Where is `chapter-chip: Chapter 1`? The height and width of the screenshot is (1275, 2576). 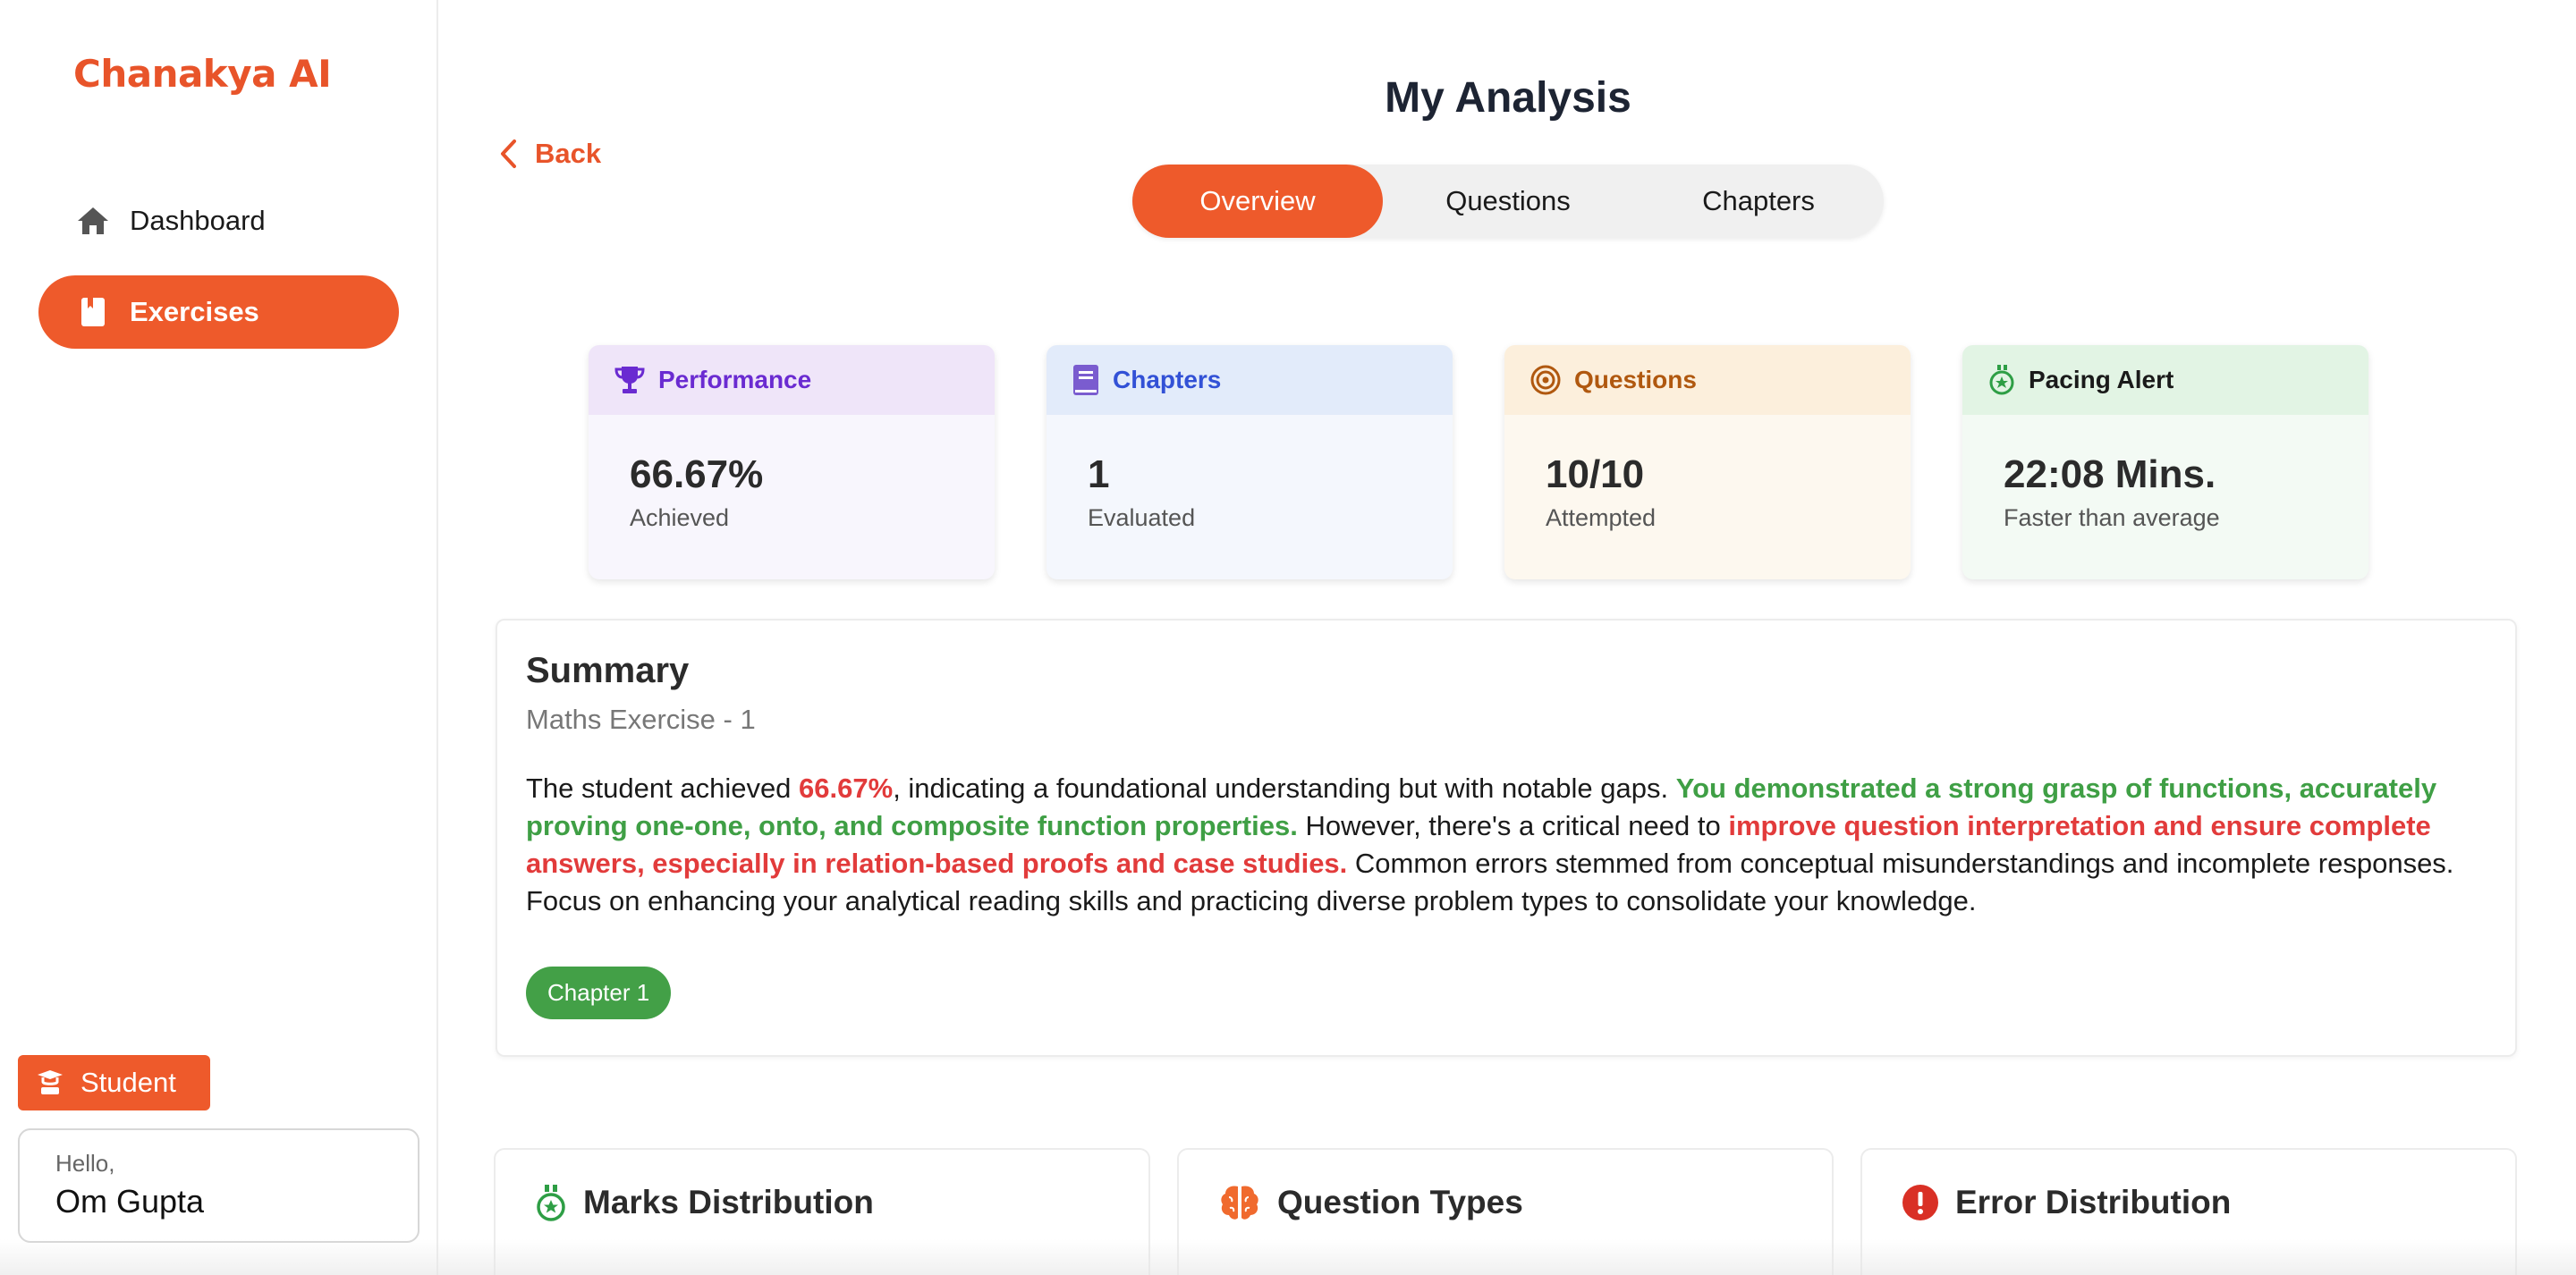
chapter-chip: Chapter 1 is located at coordinates (599, 993).